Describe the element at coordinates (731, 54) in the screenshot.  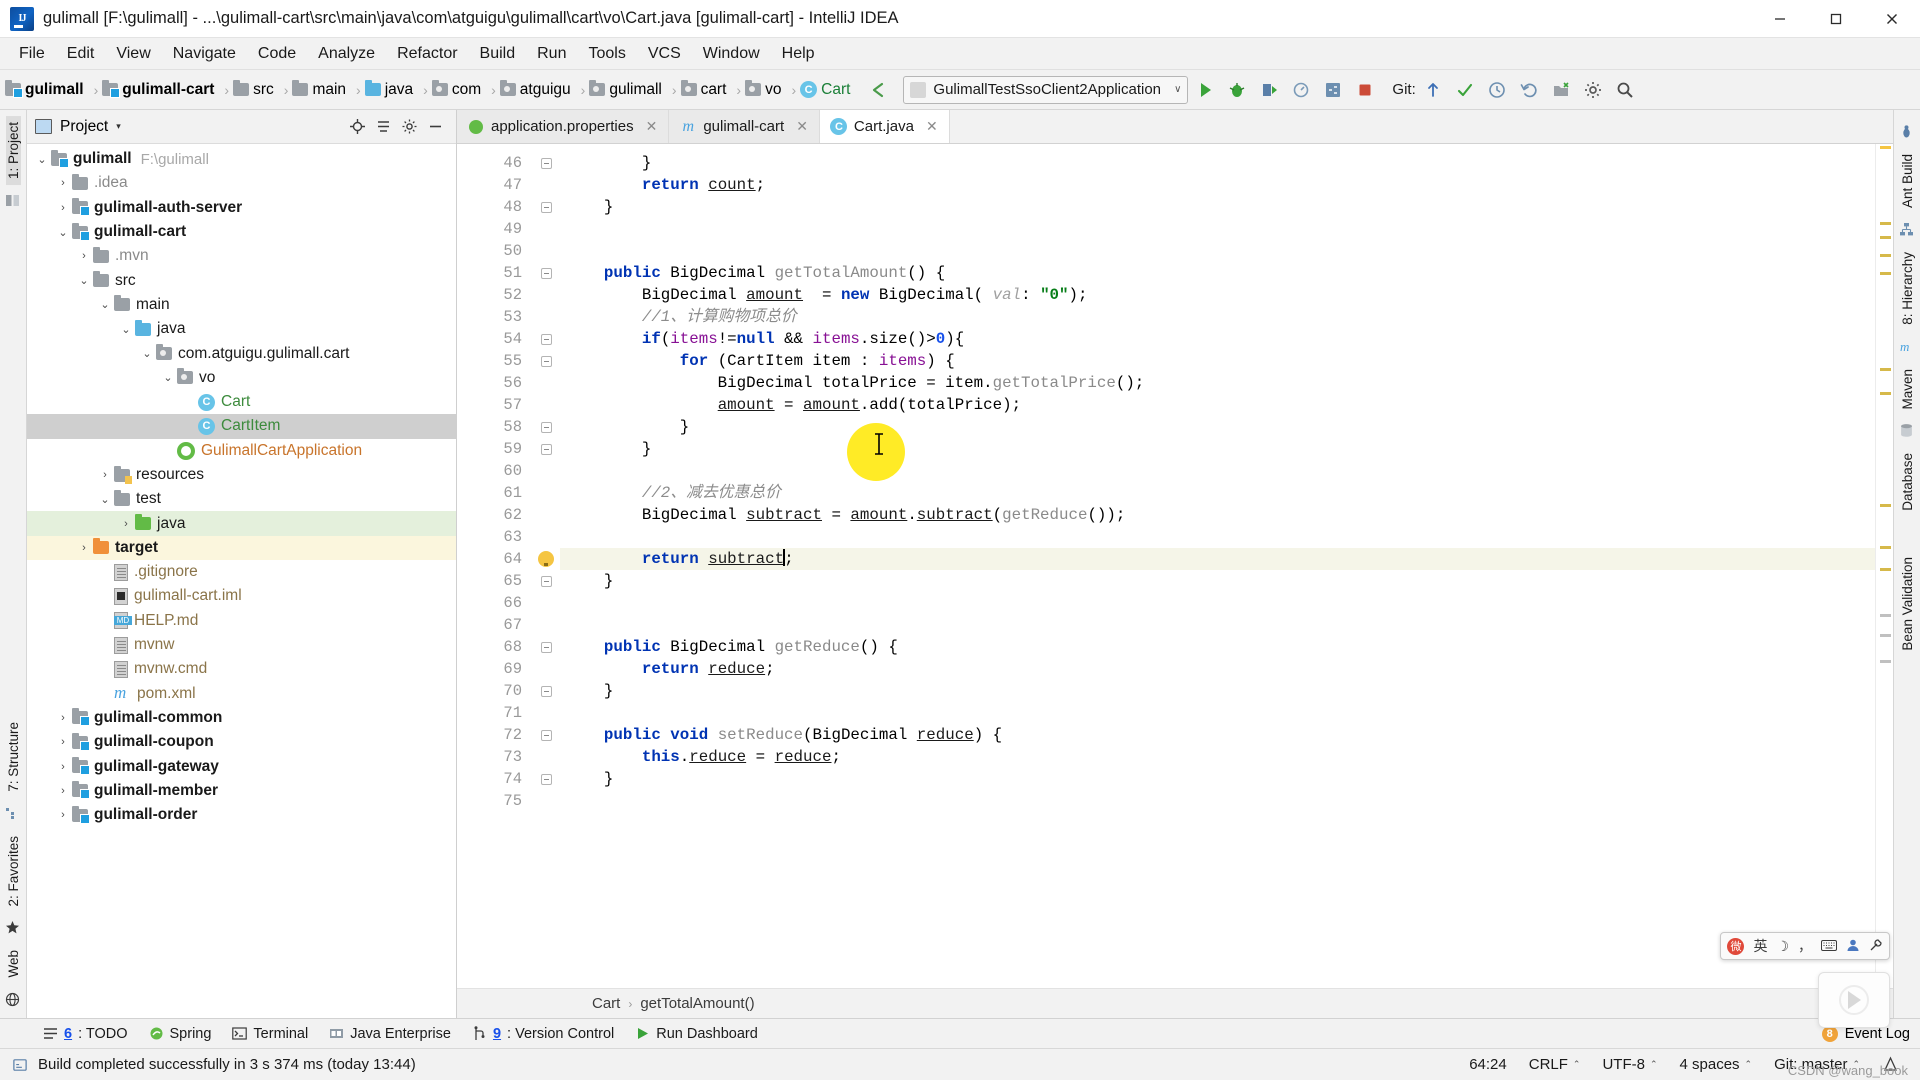
I see `menu-window: Window` at that location.